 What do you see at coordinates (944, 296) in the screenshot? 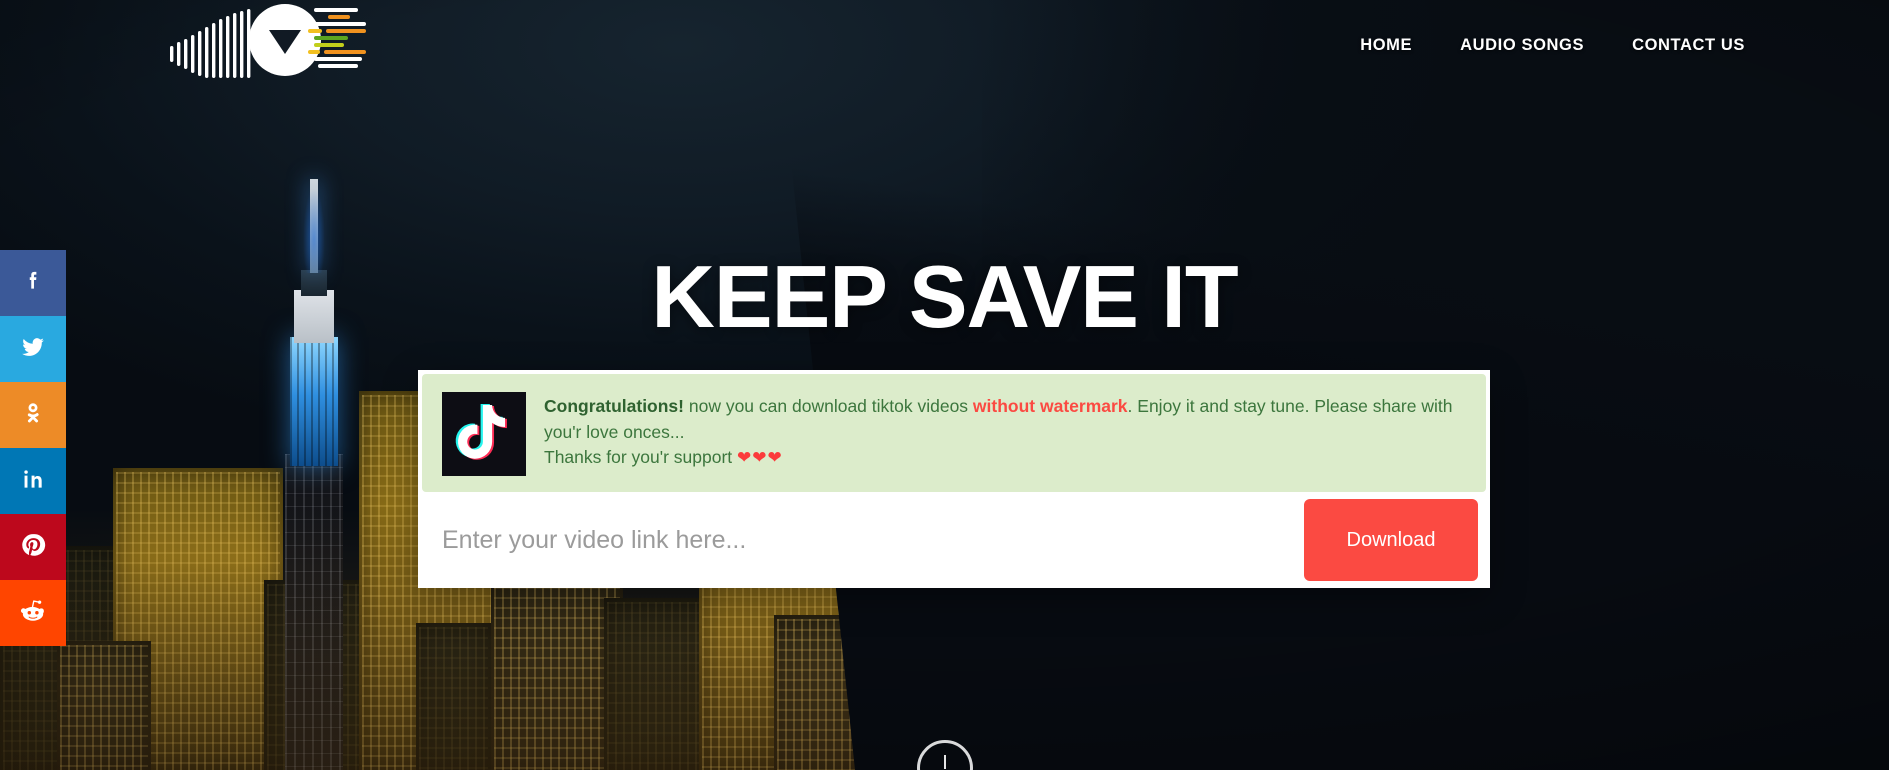
I see `page-title: KEEP SAVE IT` at bounding box center [944, 296].